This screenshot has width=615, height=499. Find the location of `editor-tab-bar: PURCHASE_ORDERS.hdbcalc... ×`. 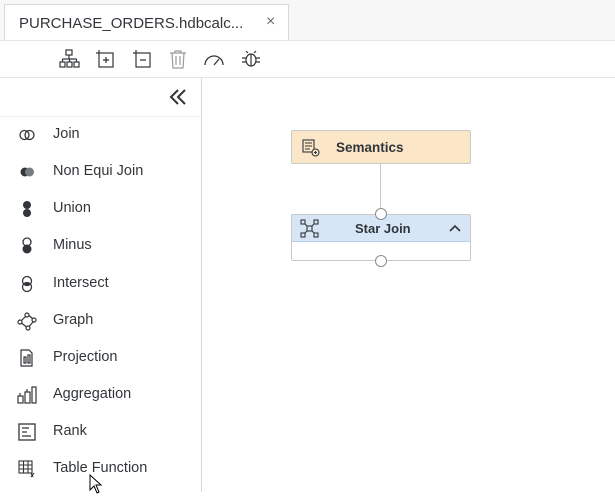

editor-tab-bar: PURCHASE_ORDERS.hdbcalc... × is located at coordinates (307, 20).